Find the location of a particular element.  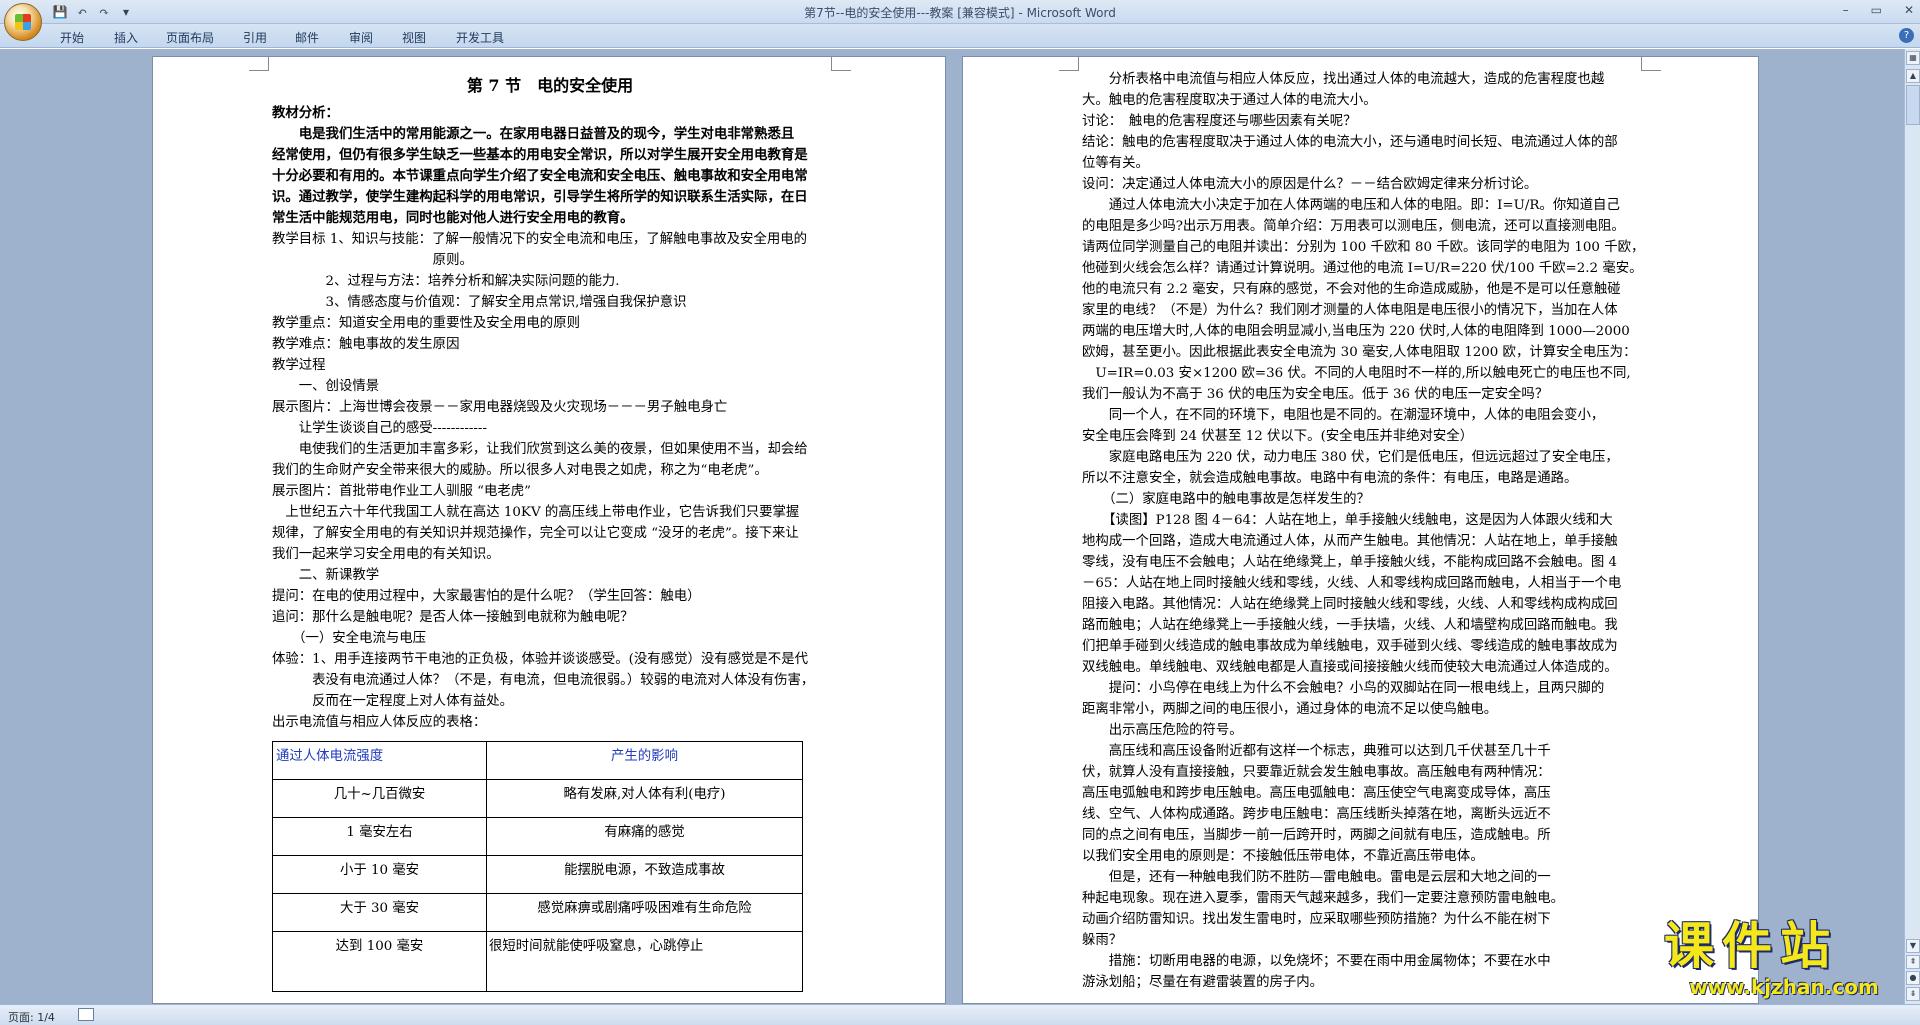

paragraph-line: 伏，就算人没有直接接触，只要靠近就会发生触电事故。高压触电有两种情况： is located at coordinates (1316, 772).